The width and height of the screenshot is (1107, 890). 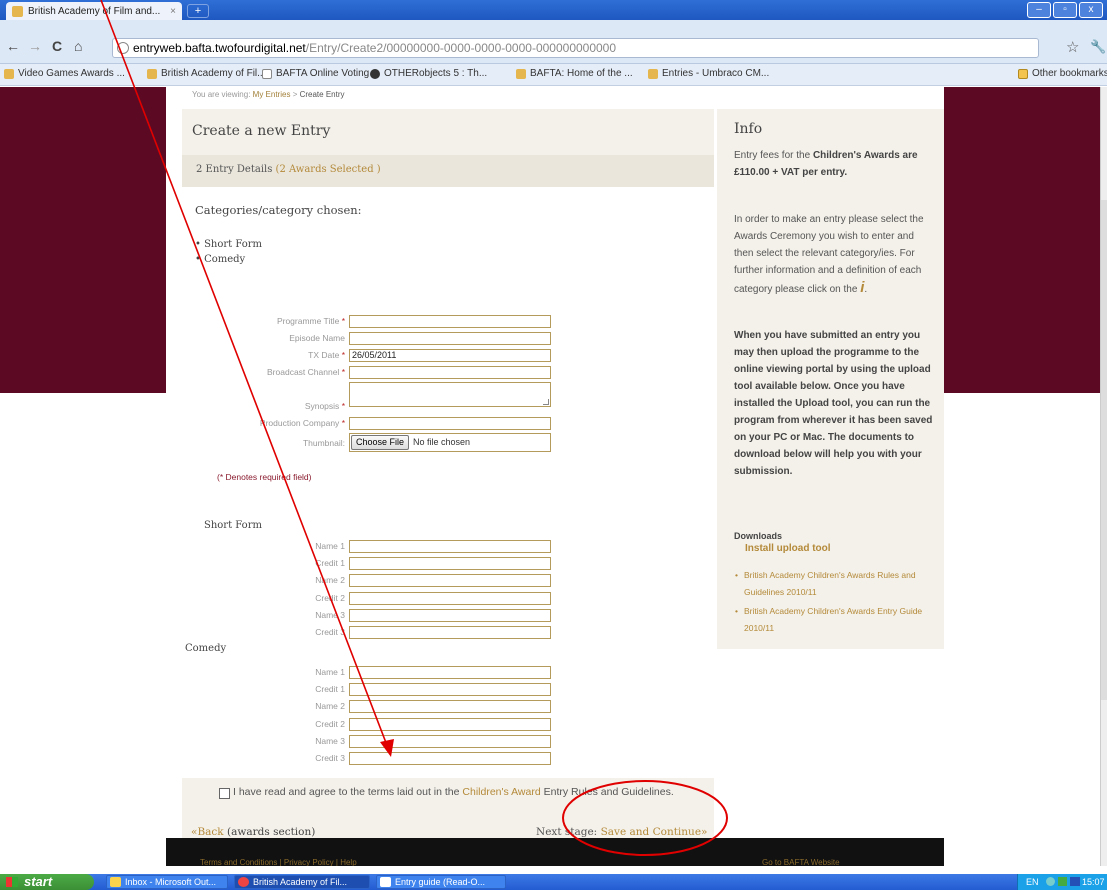 What do you see at coordinates (450, 321) in the screenshot?
I see `programme-title-input` at bounding box center [450, 321].